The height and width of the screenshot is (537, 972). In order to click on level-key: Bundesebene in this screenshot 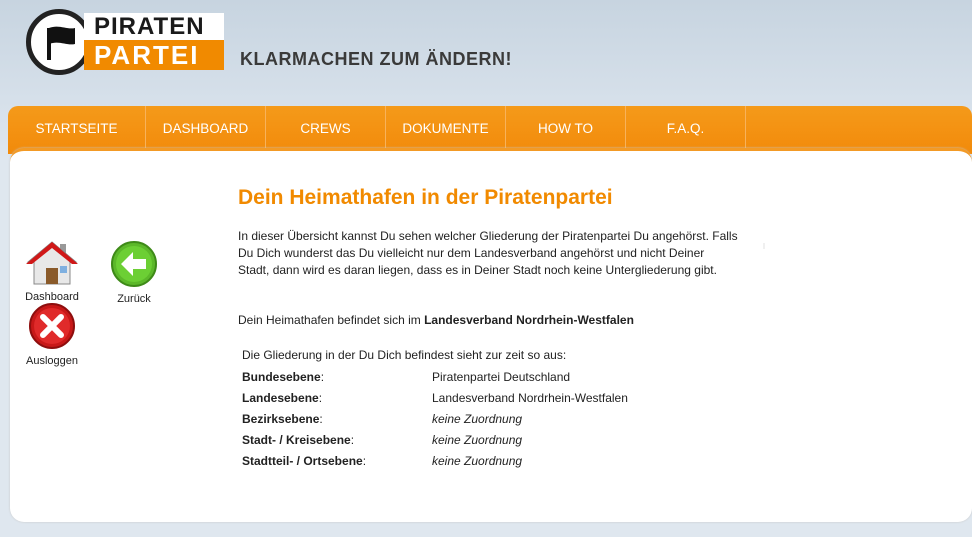, I will do `click(281, 376)`.